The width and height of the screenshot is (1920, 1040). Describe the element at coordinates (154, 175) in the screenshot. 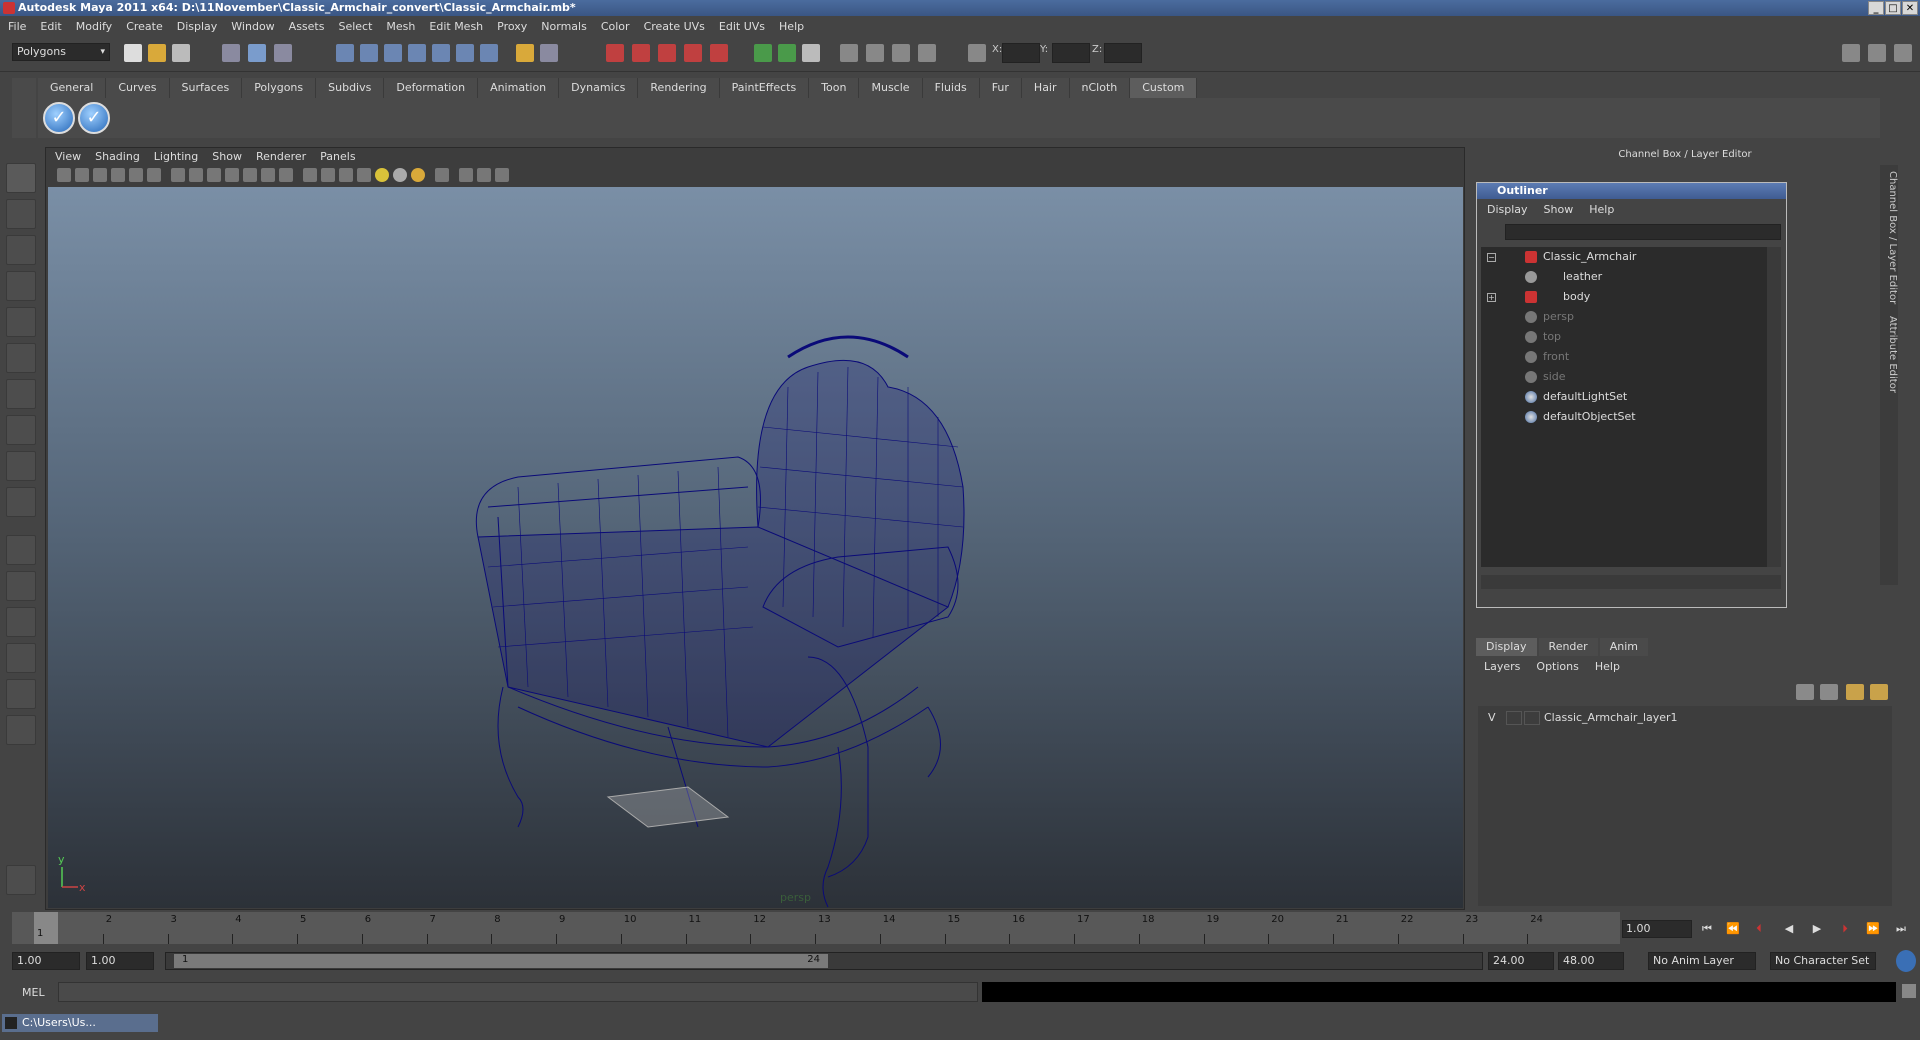

I see `grease-pencil-icon` at that location.